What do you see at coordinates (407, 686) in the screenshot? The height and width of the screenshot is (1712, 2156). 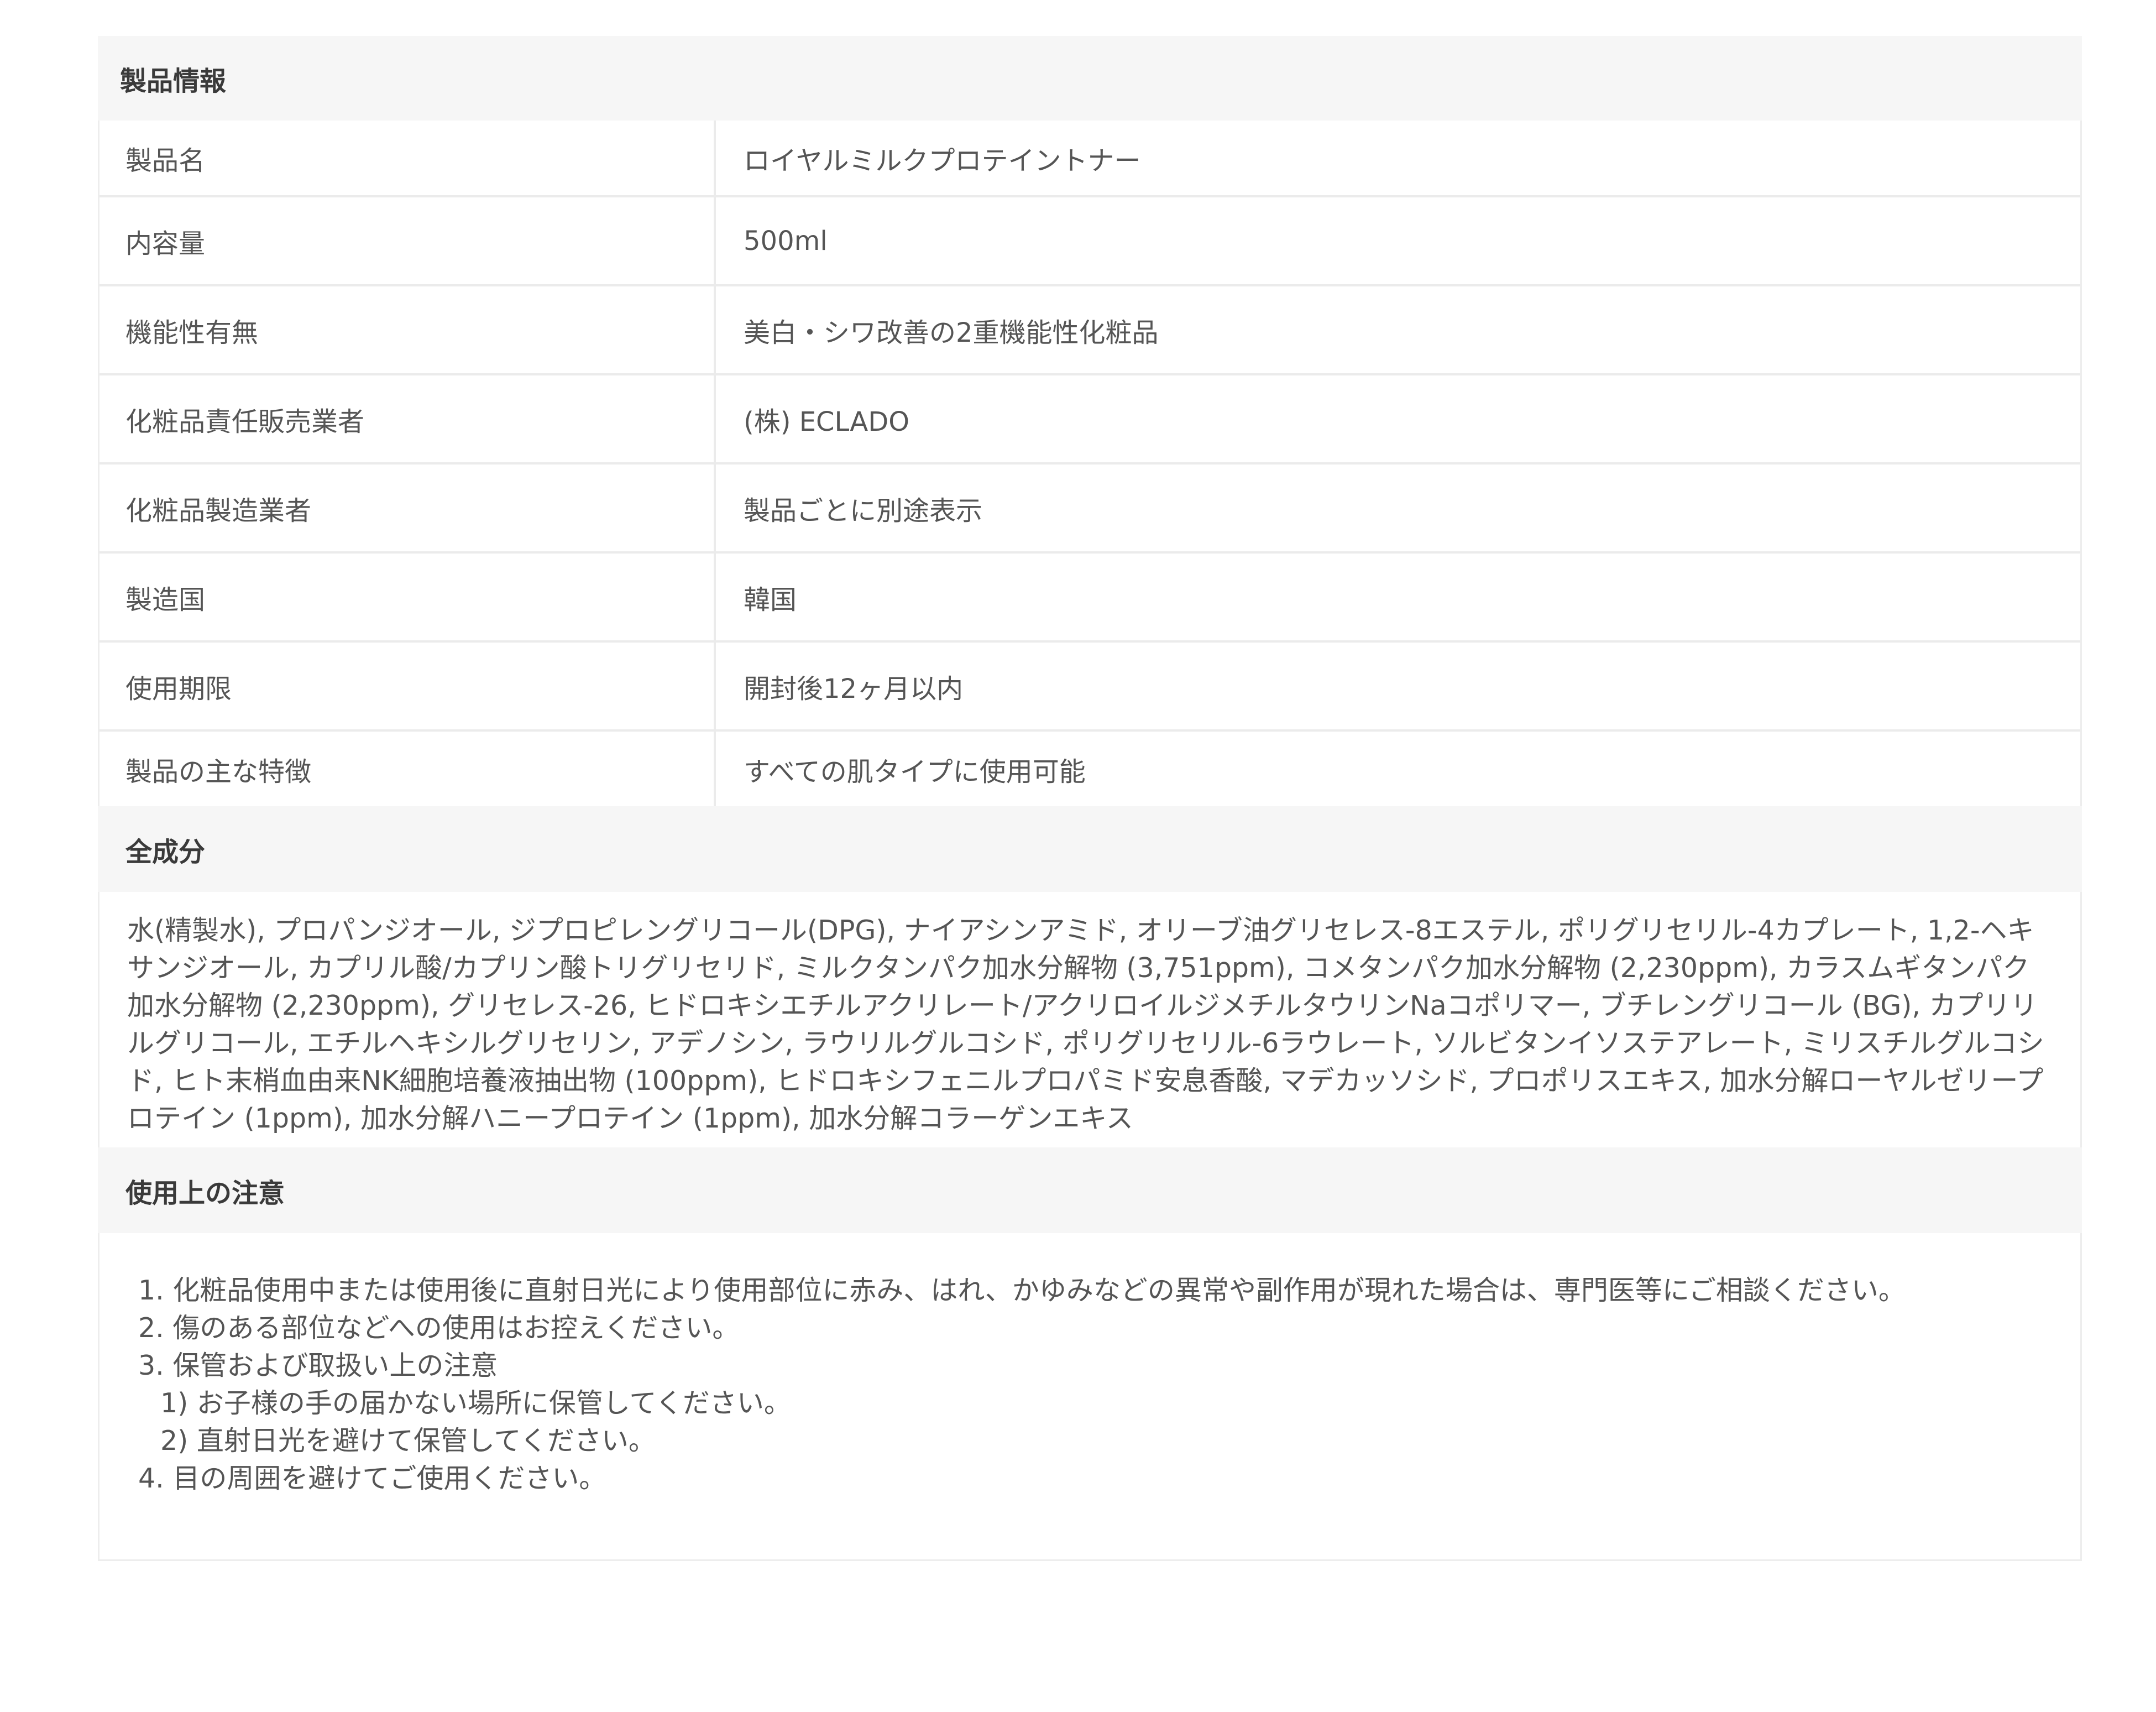 I see `row-label: 使用期限` at bounding box center [407, 686].